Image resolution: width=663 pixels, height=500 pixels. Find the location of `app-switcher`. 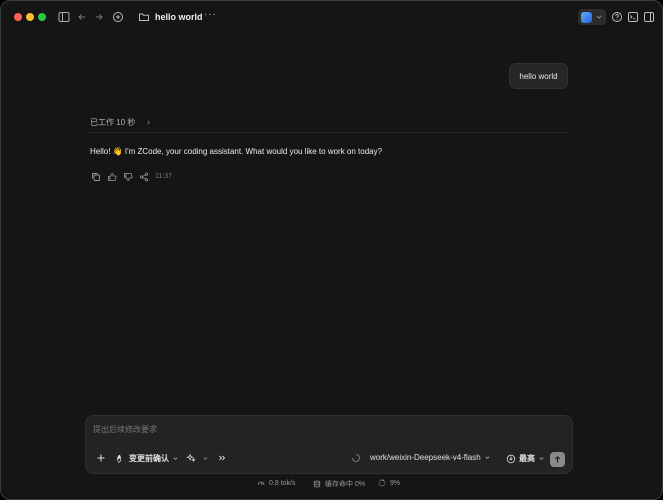

app-switcher is located at coordinates (592, 17).